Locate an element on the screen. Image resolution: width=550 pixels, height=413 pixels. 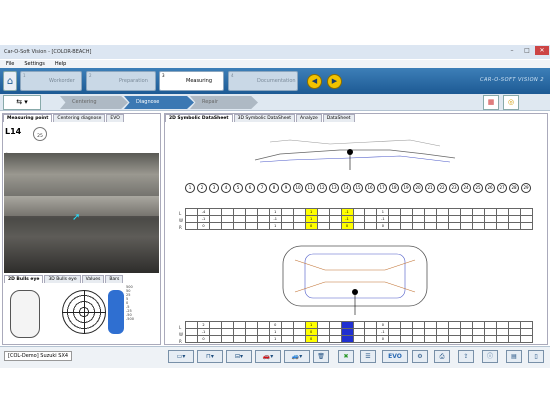
step-documentation: 4 Documentation is located at coordinates (263, 81).